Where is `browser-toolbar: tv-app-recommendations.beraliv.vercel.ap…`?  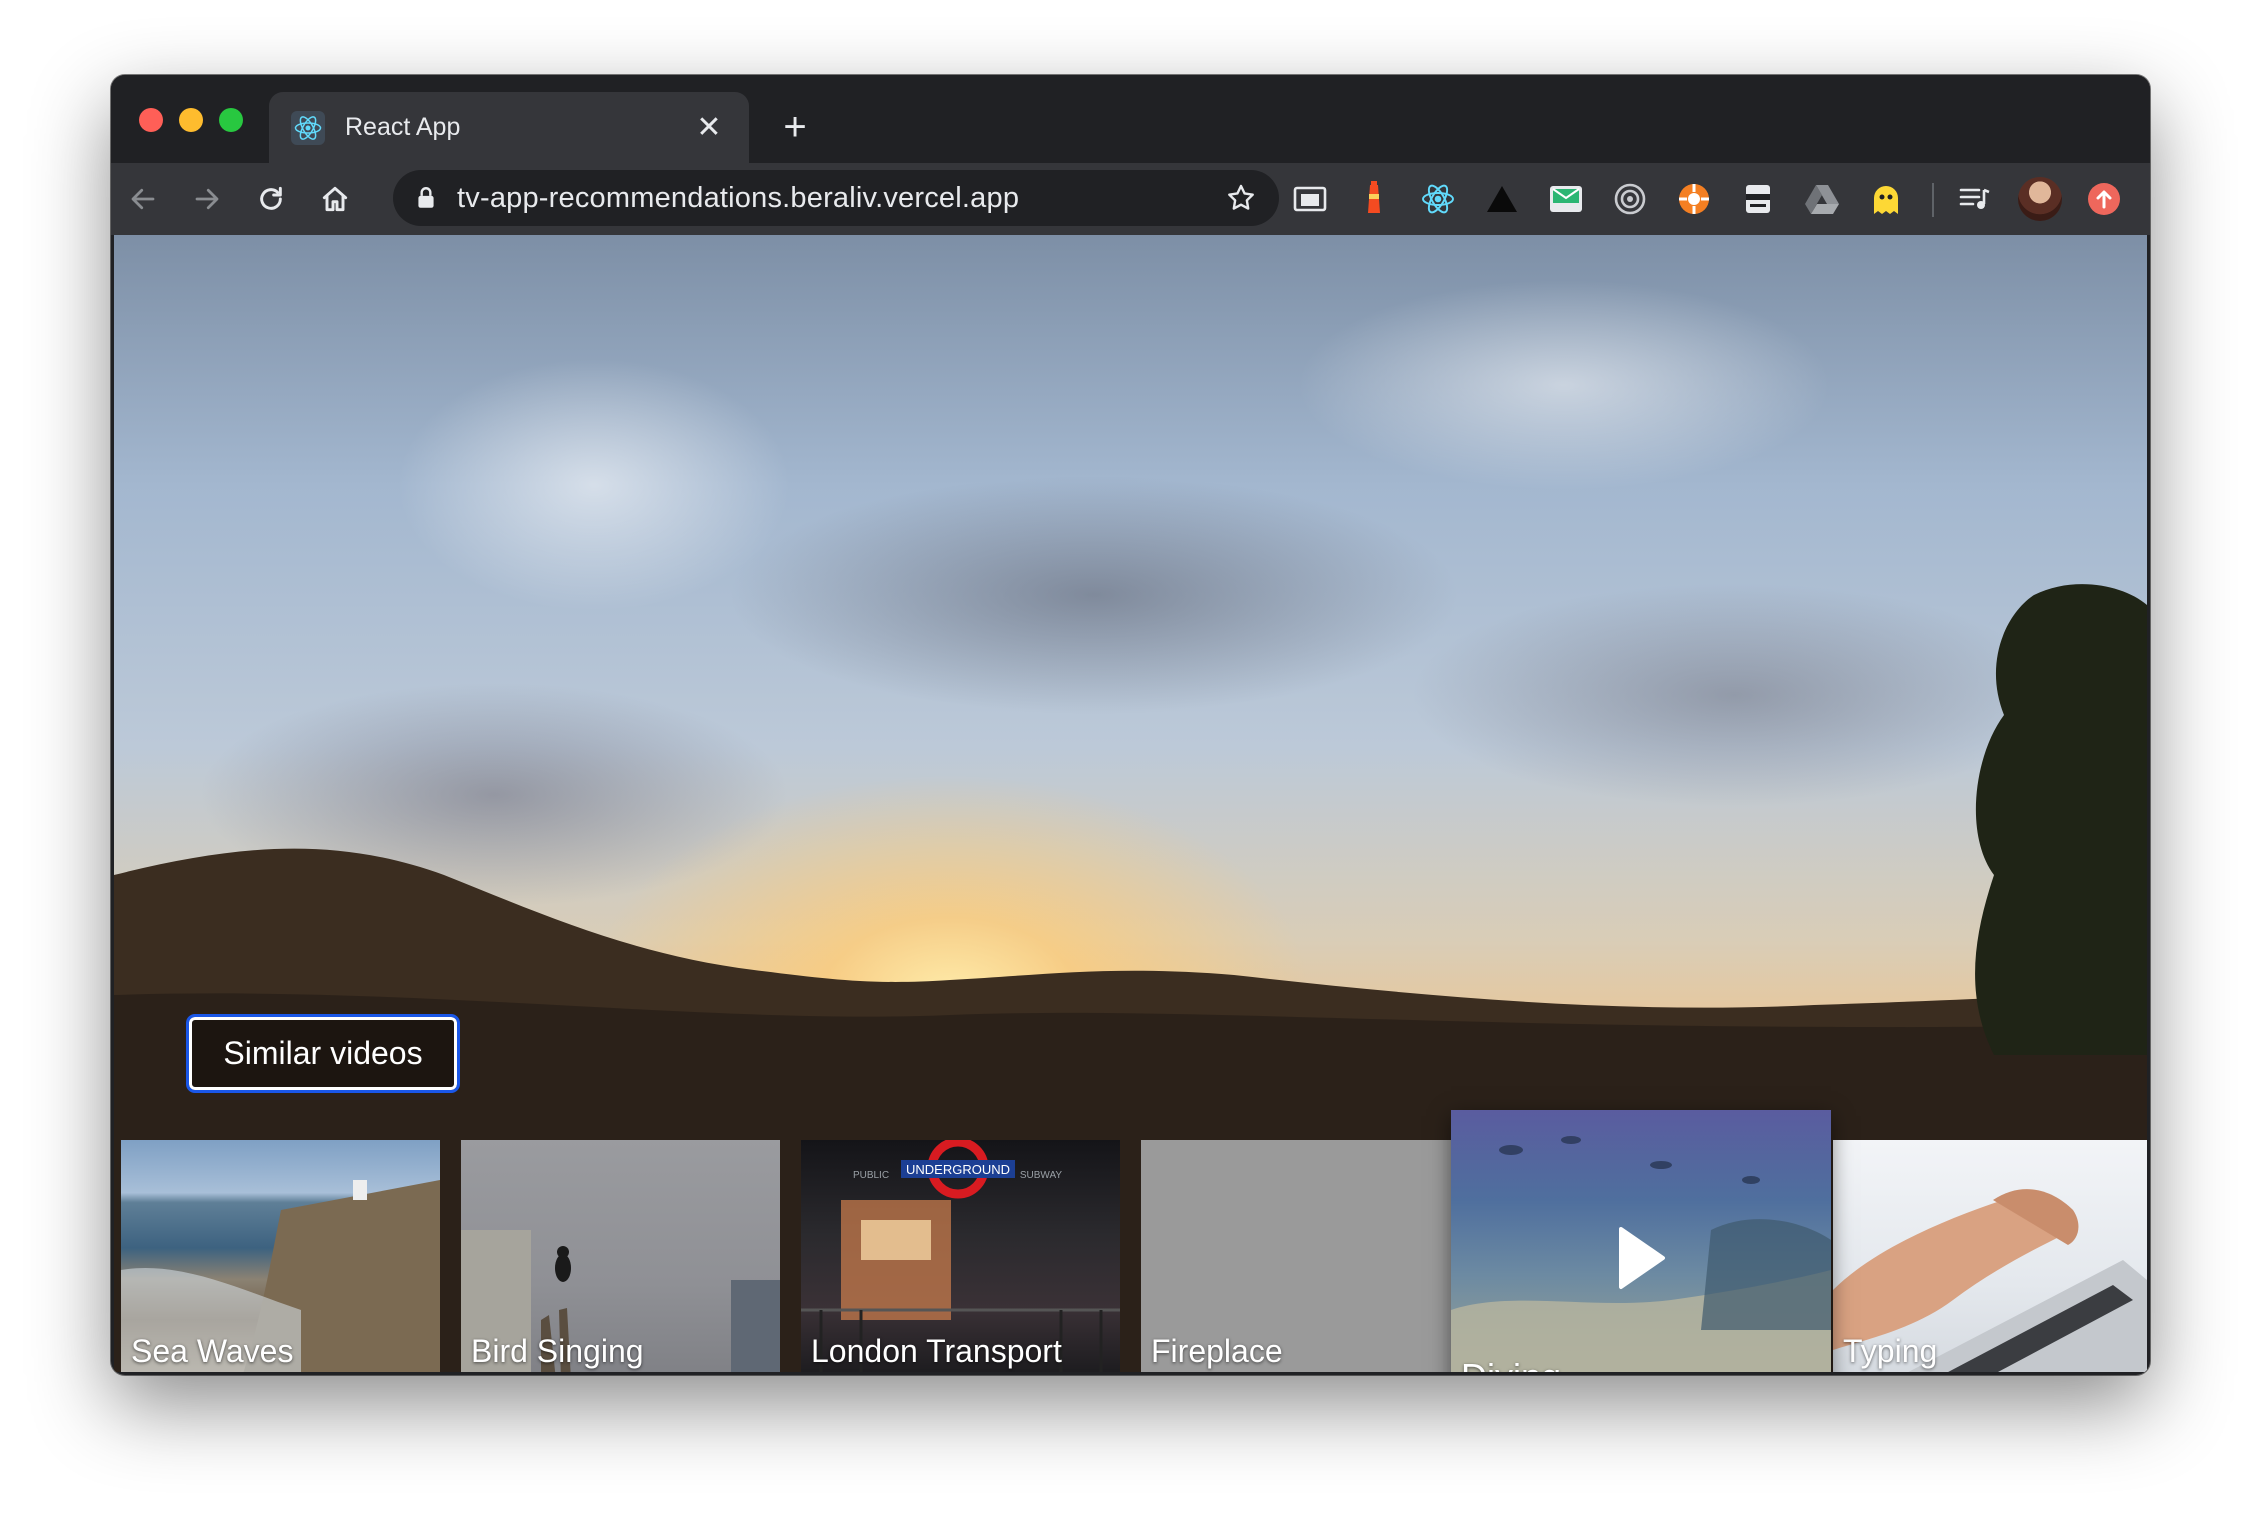
browser-toolbar: tv-app-recommendations.beraliv.vercel.ap… is located at coordinates (1130, 199).